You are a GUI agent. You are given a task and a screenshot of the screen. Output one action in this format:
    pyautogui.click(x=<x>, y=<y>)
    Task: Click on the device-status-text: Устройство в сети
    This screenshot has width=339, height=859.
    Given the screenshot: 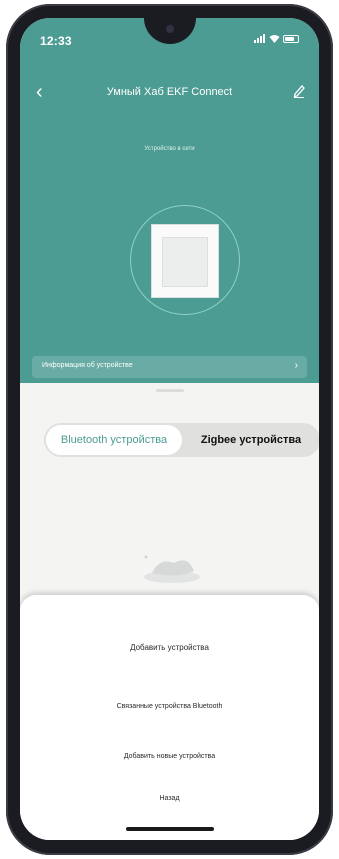 What is the action you would take?
    pyautogui.click(x=169, y=149)
    